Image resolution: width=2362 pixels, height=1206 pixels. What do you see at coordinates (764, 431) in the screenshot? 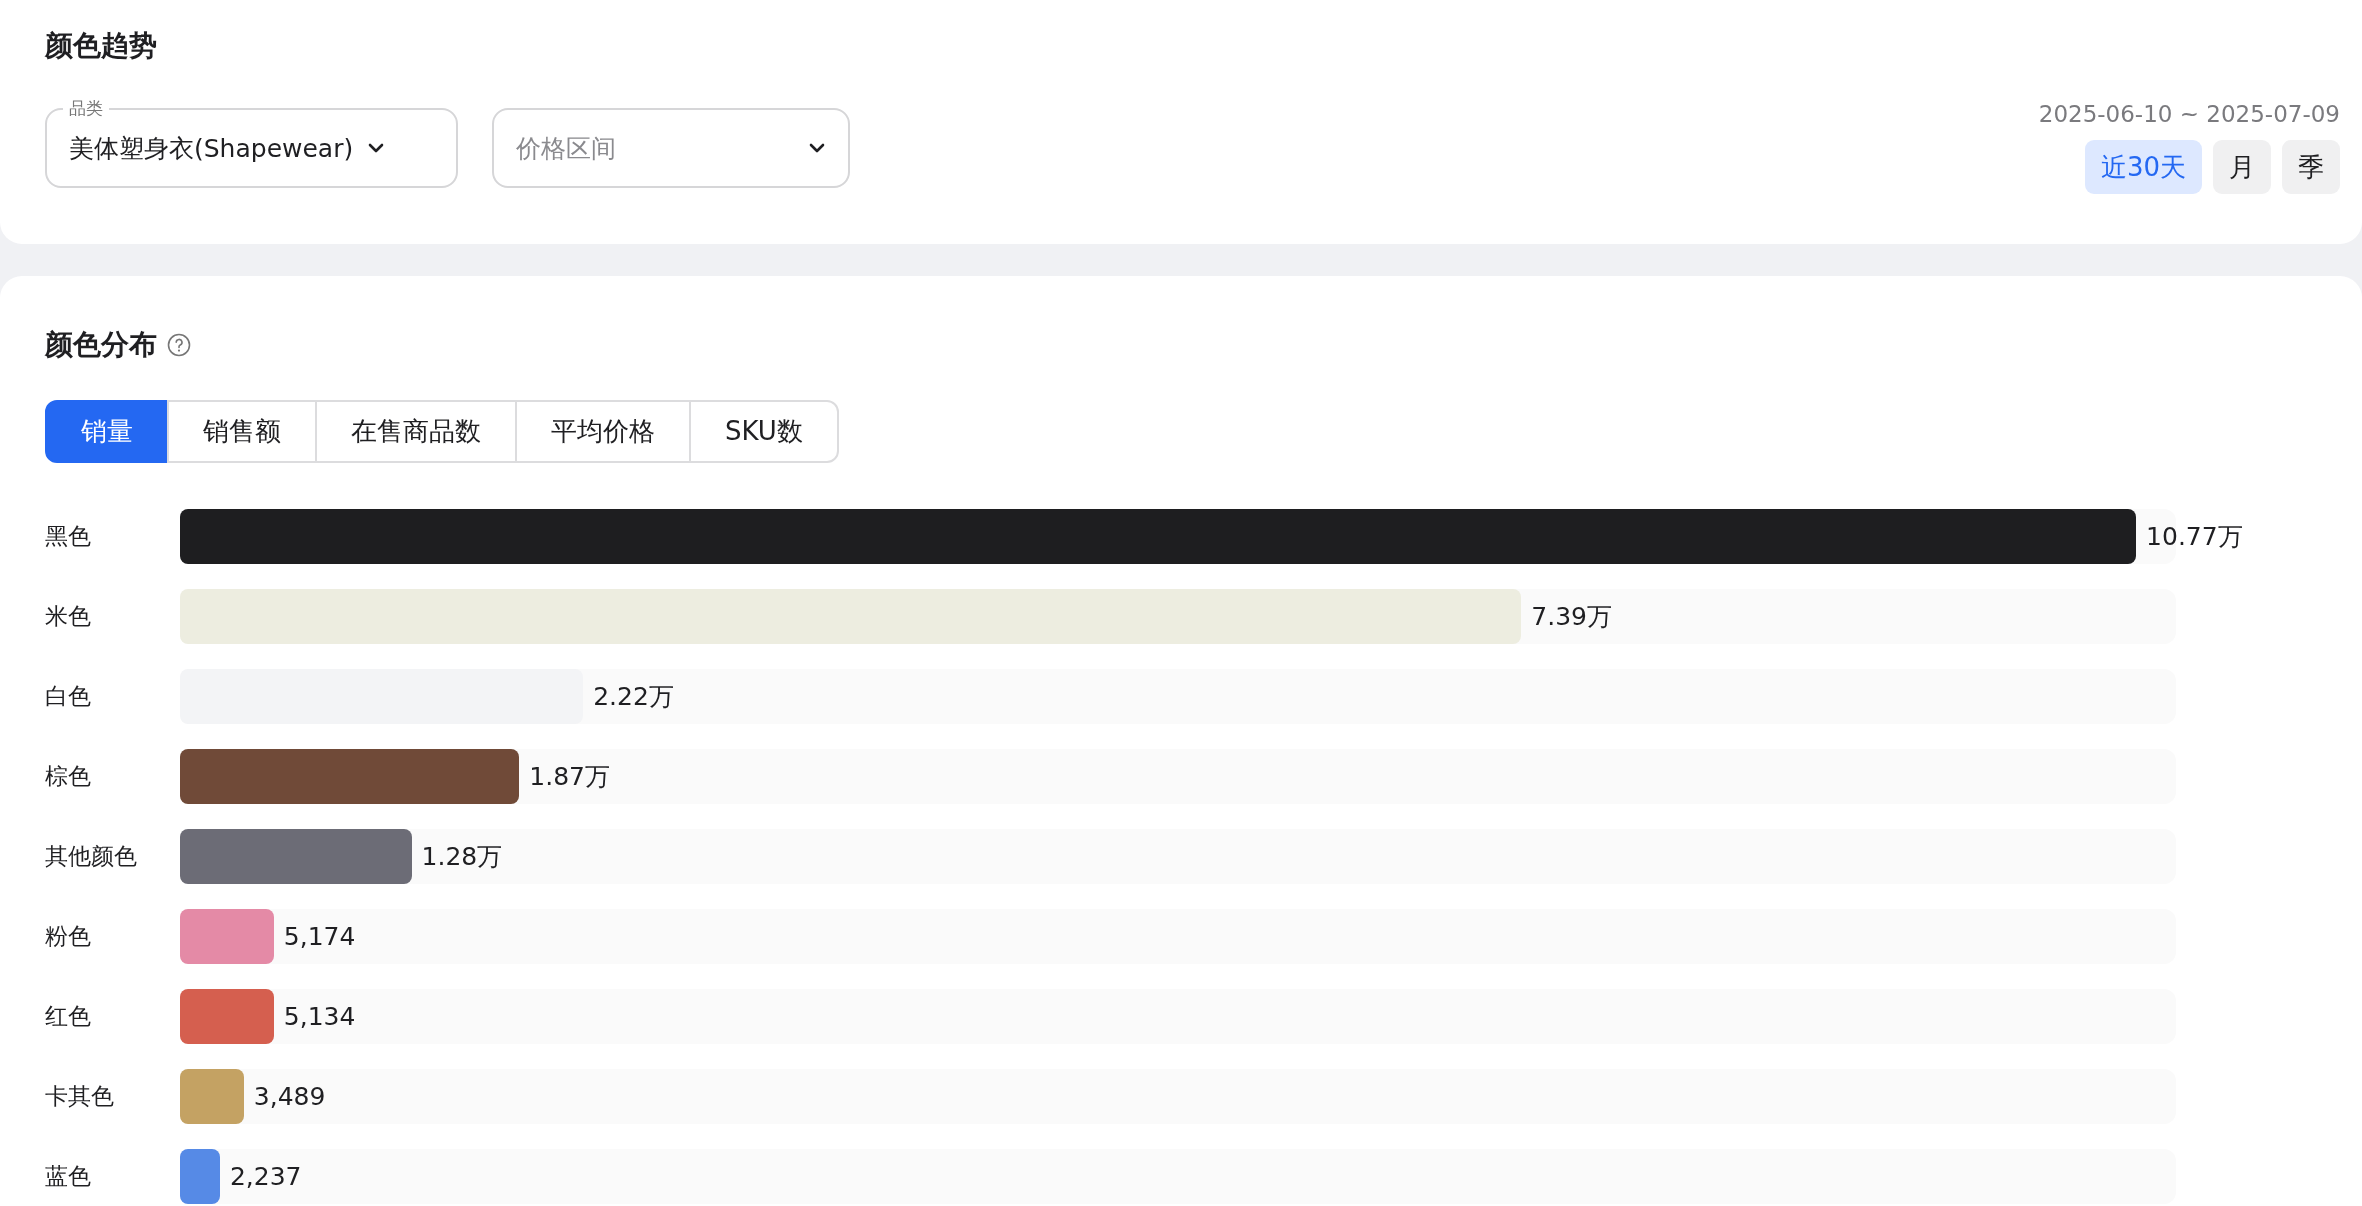
I see `metric-tab: SKU数` at bounding box center [764, 431].